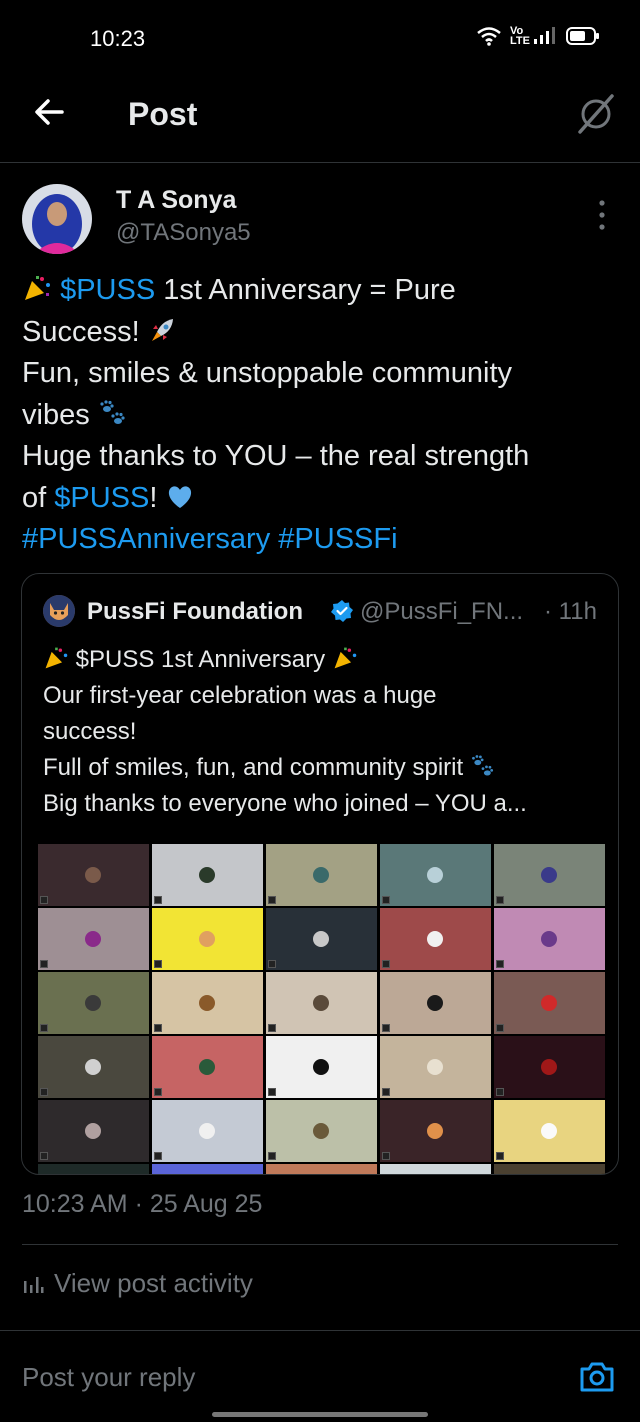  What do you see at coordinates (183, 233) in the screenshot?
I see `author-handle: @TASonya5` at bounding box center [183, 233].